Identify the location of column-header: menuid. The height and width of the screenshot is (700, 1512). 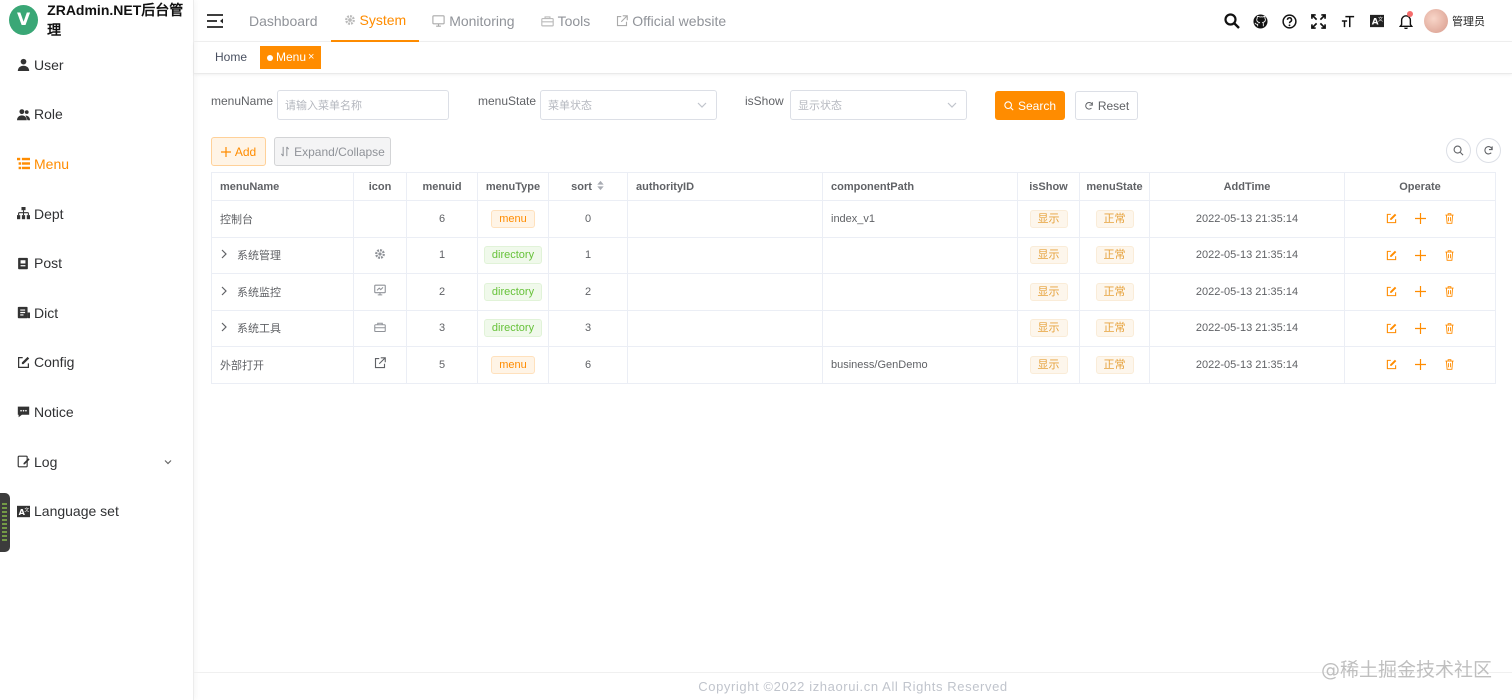
(442, 186).